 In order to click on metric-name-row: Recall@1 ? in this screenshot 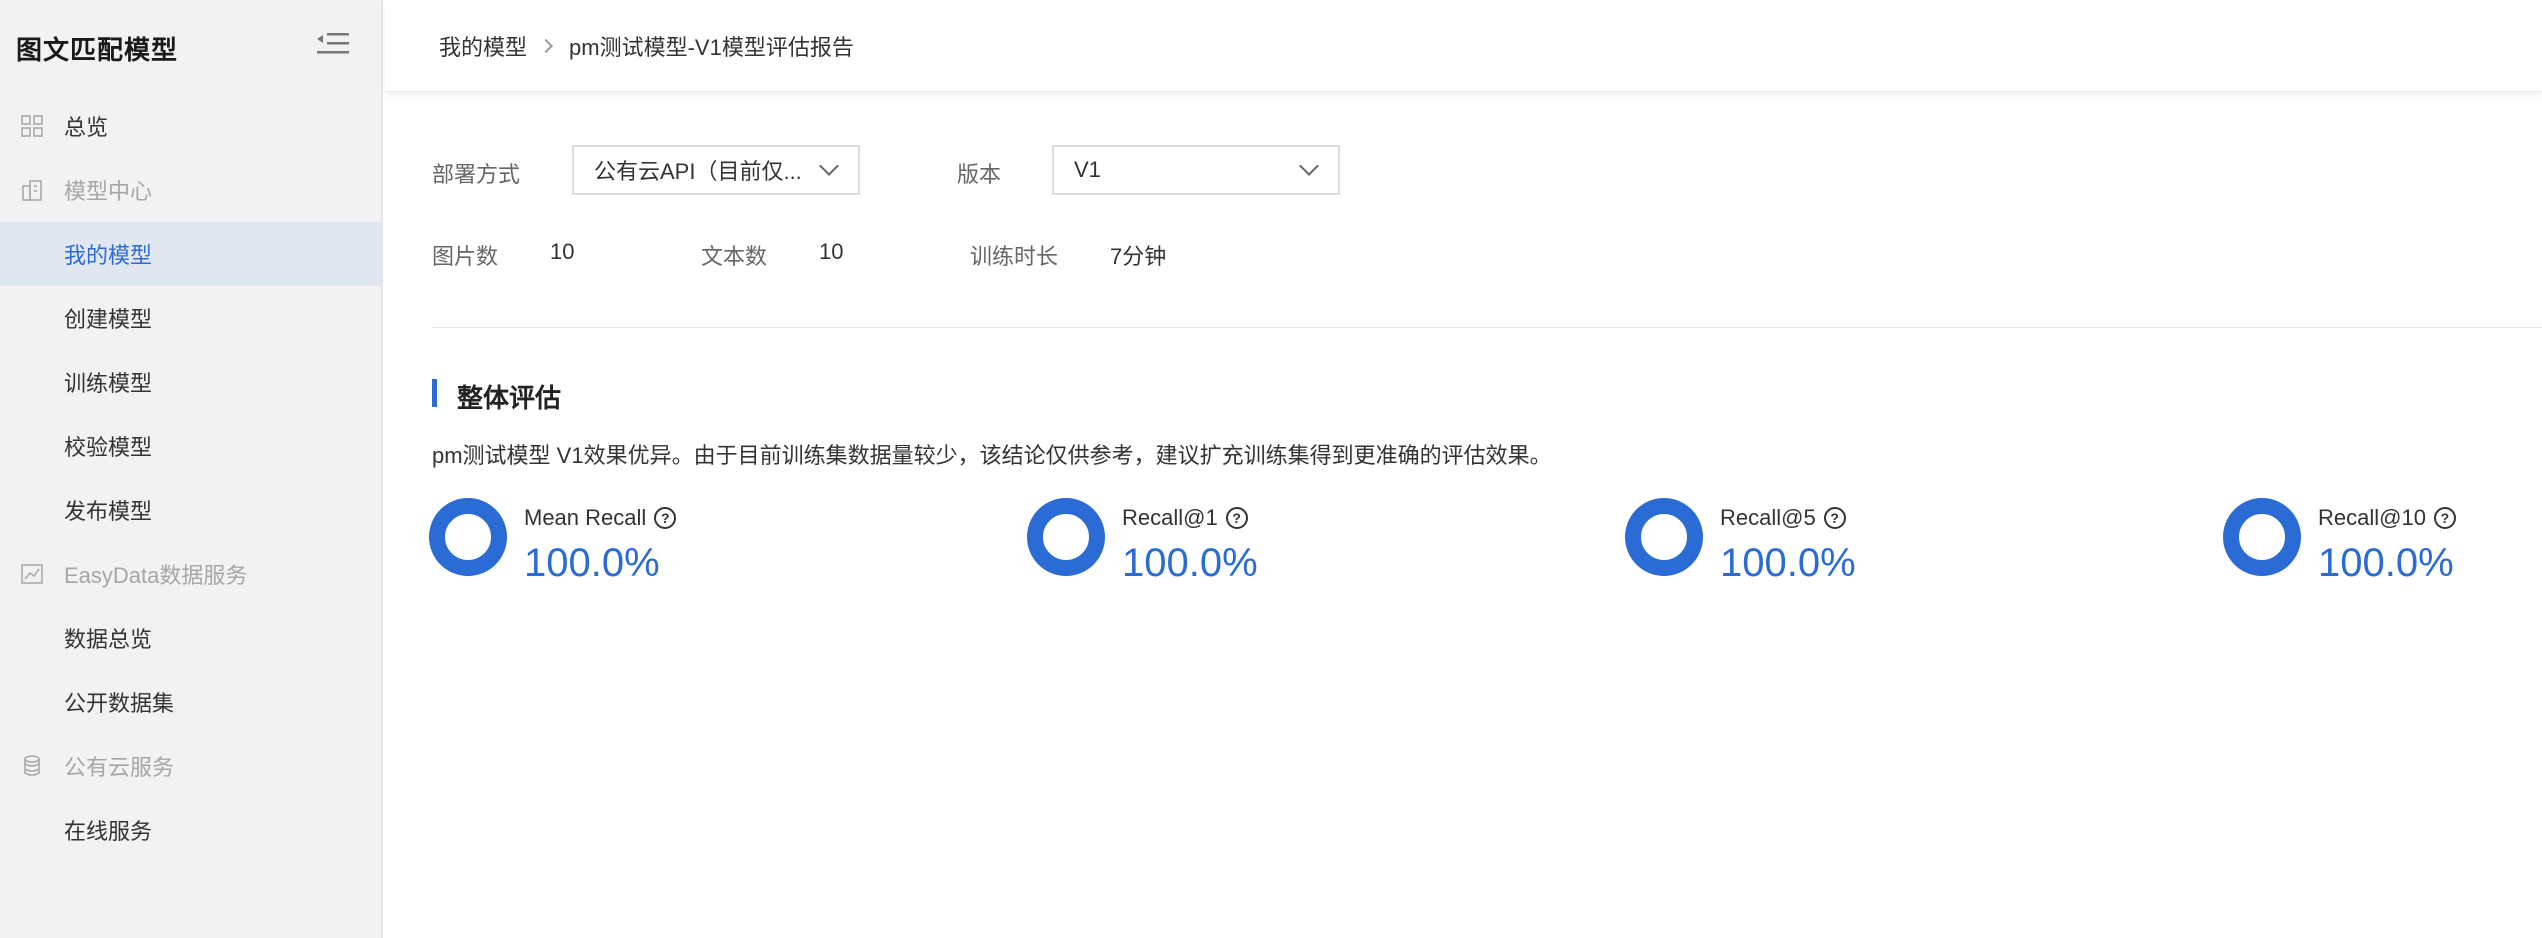, I will do `click(1185, 518)`.